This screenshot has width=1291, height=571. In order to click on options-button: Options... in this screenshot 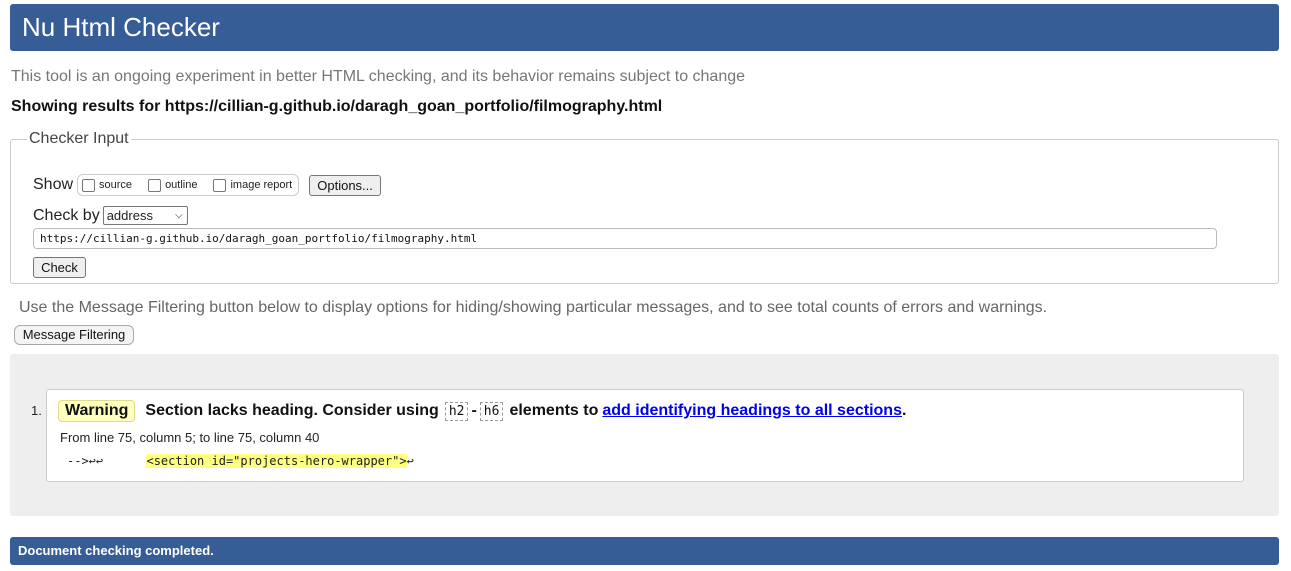, I will do `click(345, 185)`.